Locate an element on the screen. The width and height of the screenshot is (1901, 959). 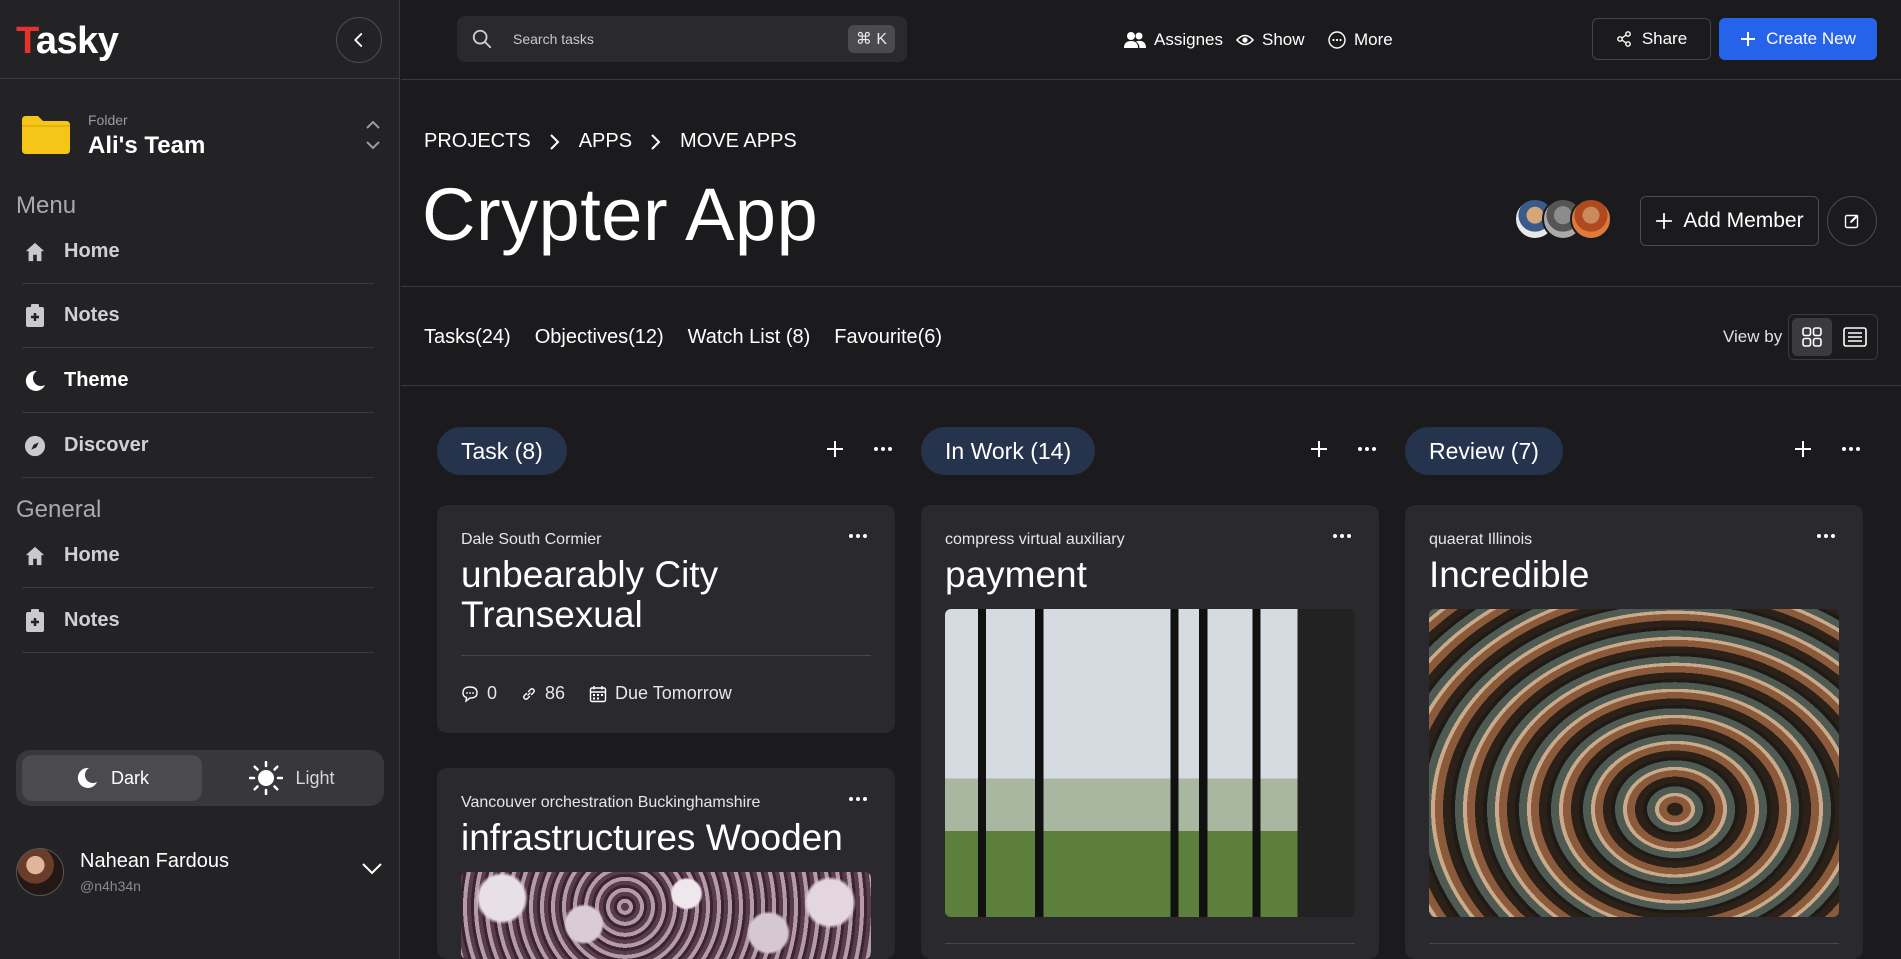
chevron-down-icon is located at coordinates (372, 868).